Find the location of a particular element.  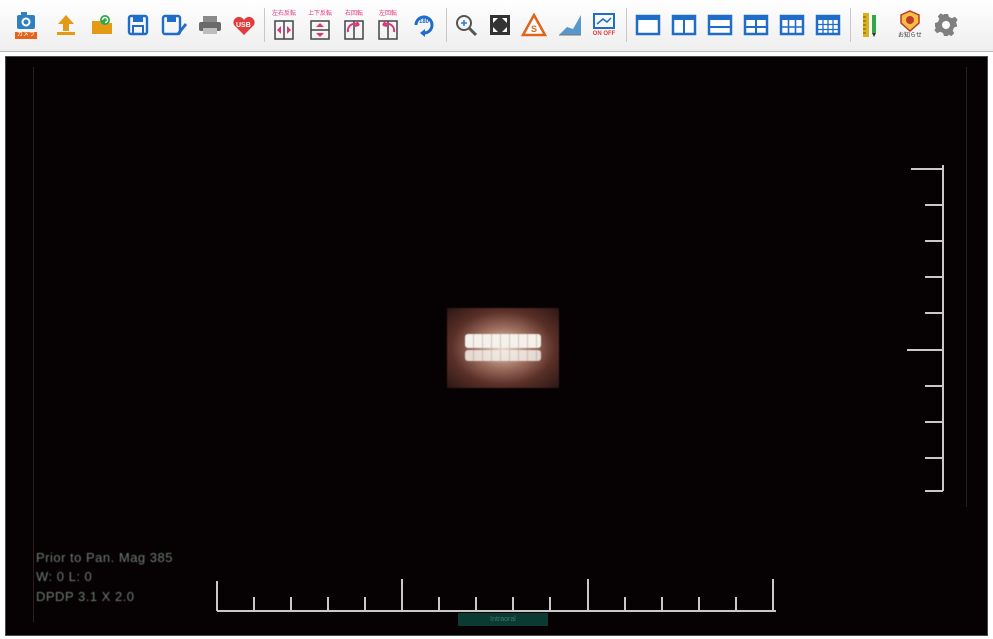

layout-1-button is located at coordinates (648, 25).